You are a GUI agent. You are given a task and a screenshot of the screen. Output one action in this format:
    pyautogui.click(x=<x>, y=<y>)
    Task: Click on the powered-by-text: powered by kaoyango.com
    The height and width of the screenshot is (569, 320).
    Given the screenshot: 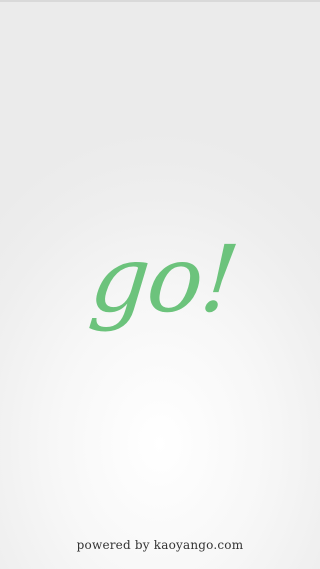 What is the action you would take?
    pyautogui.click(x=160, y=545)
    